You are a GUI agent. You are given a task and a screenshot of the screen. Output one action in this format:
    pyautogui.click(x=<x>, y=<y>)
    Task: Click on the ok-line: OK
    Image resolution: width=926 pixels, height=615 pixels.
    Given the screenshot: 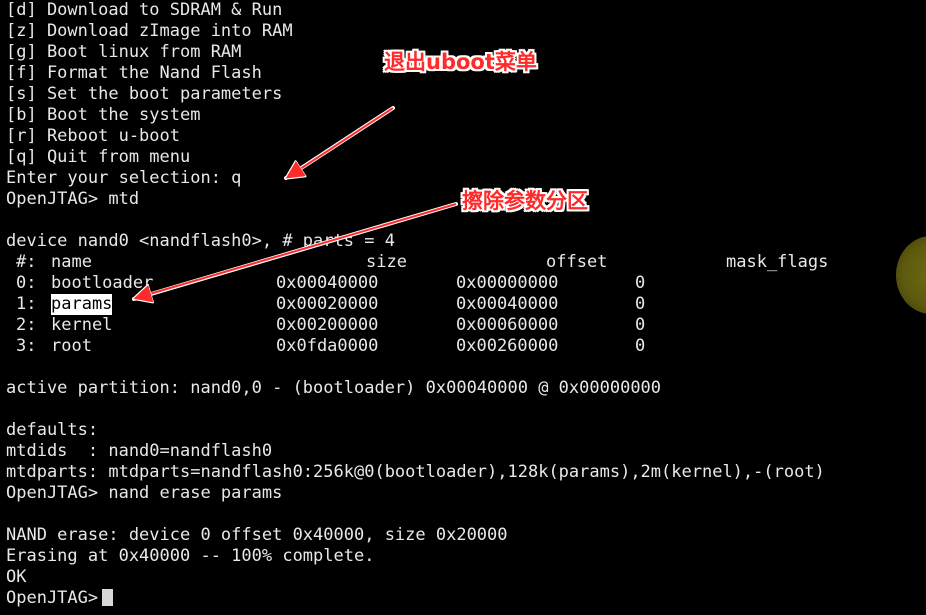 What is the action you would take?
    pyautogui.click(x=16, y=577)
    